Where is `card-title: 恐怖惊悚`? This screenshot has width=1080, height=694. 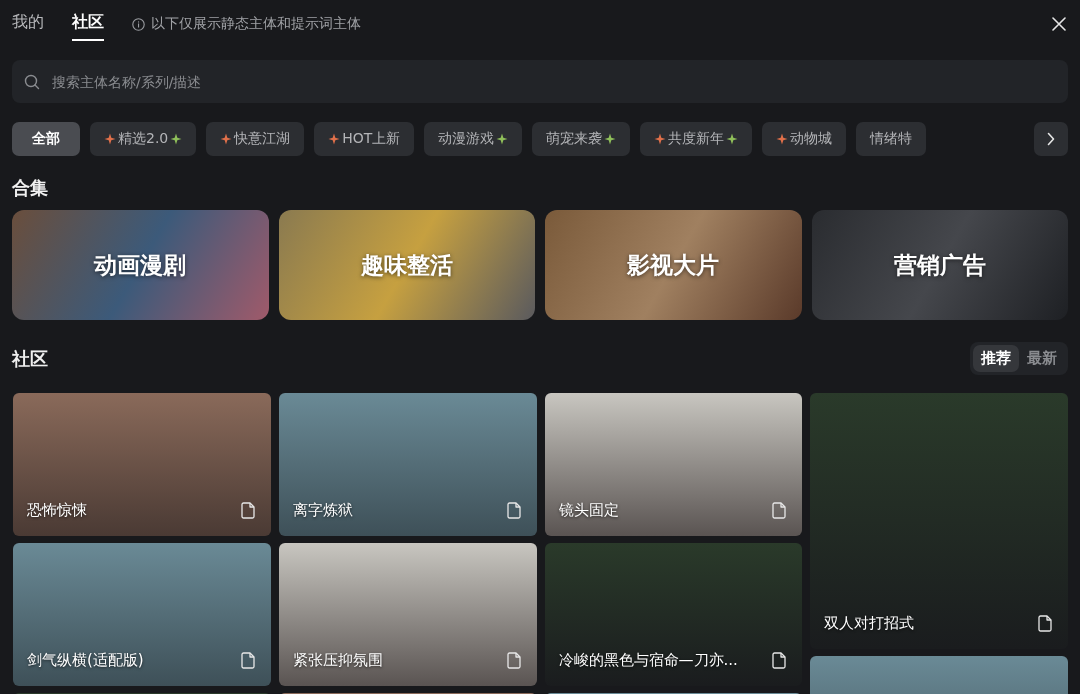
card-title: 恐怖惊悚 is located at coordinates (57, 510).